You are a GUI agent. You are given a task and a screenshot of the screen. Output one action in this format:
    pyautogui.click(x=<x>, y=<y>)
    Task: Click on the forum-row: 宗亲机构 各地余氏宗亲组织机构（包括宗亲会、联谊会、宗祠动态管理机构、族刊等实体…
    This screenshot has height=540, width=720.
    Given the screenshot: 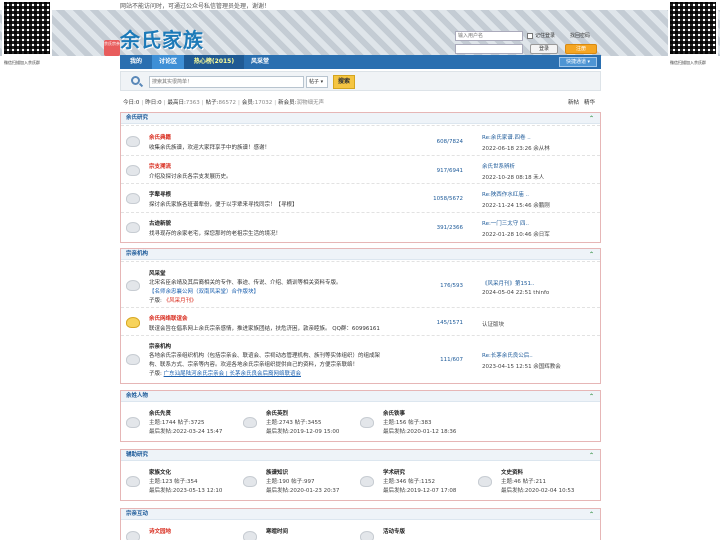 What is the action you would take?
    pyautogui.click(x=360, y=359)
    